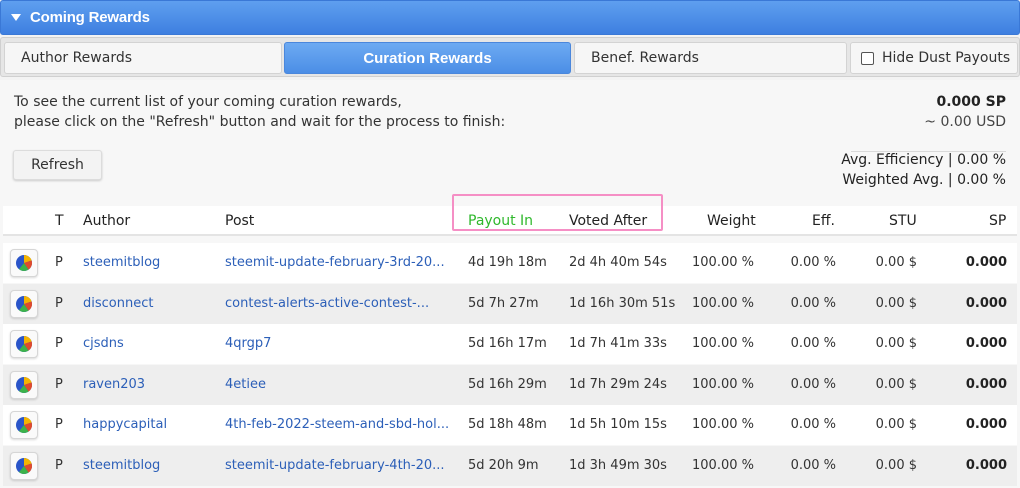  Describe the element at coordinates (59, 221) in the screenshot. I see `col-type: T` at that location.